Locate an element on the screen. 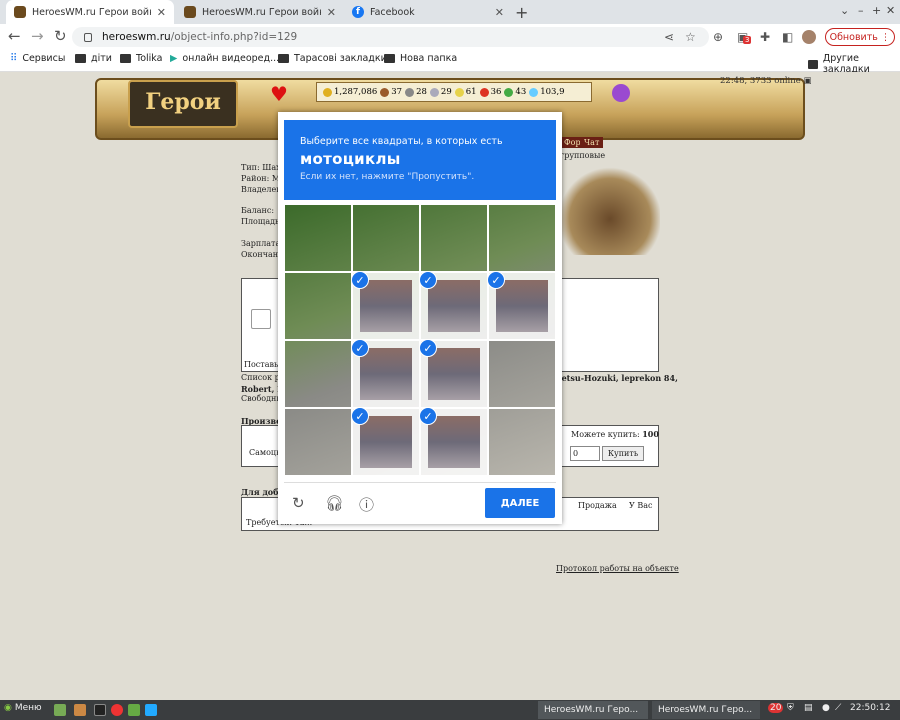 Image resolution: width=900 pixels, height=720 pixels. puzzle-icon: ✚ is located at coordinates (765, 37).